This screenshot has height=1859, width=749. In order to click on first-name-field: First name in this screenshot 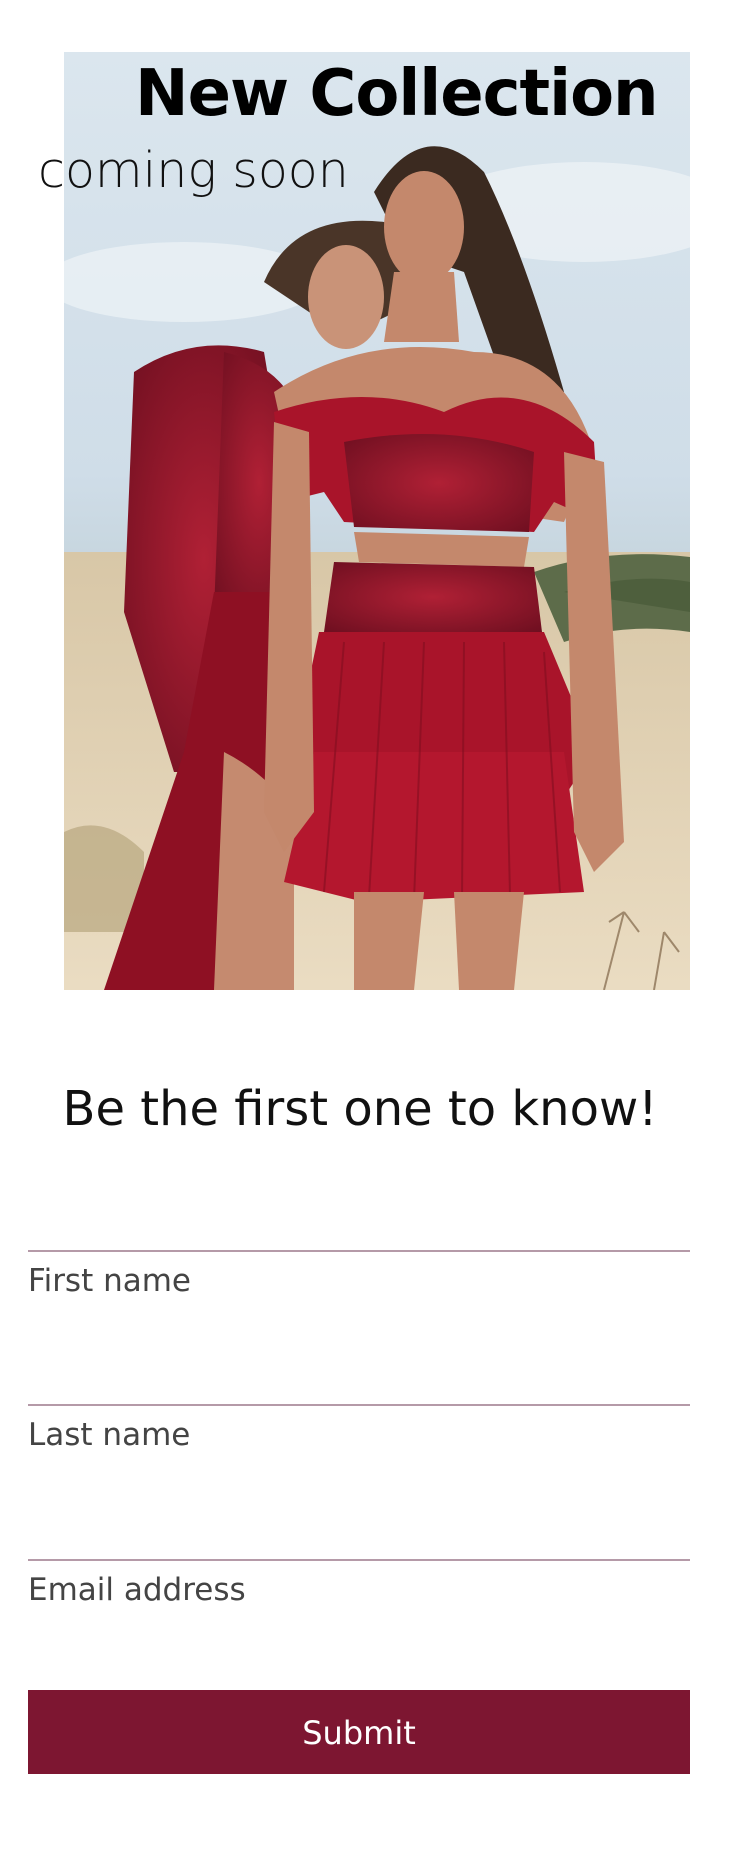, I will do `click(359, 1253)`.